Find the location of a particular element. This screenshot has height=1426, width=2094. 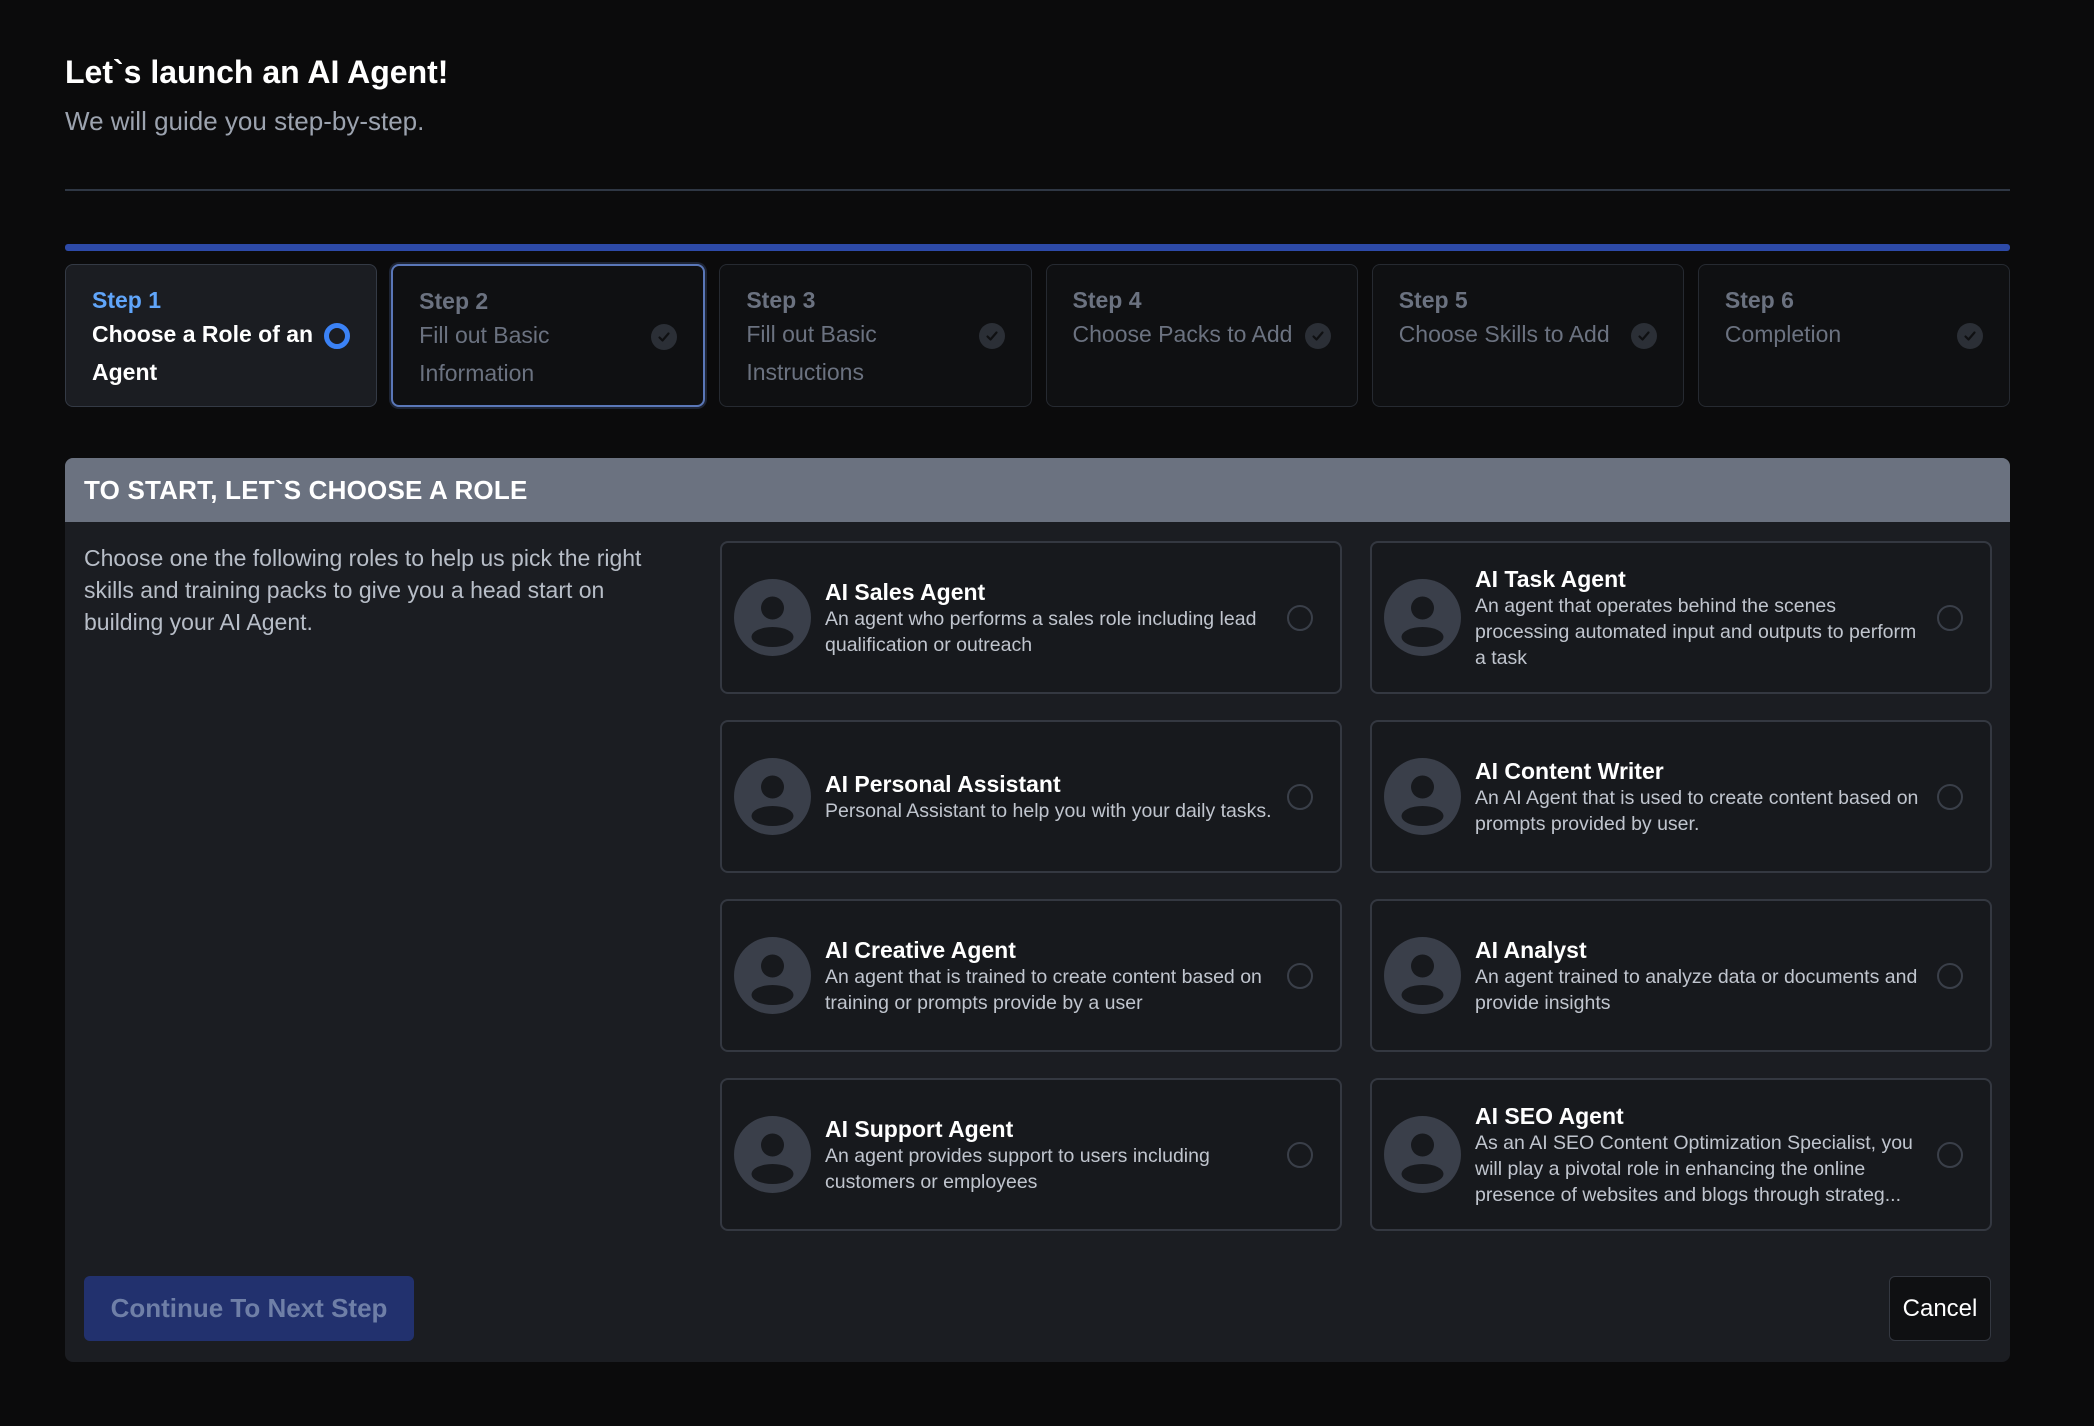

step-number: Step 3 is located at coordinates (781, 300).